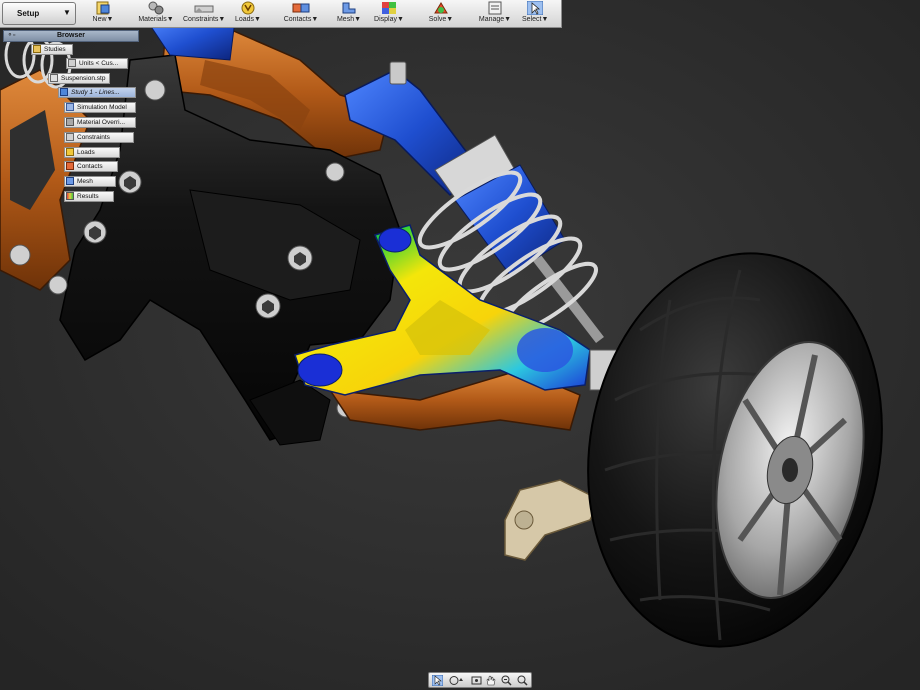  What do you see at coordinates (52, 49) in the screenshot?
I see `tree-node-studies: Studies` at bounding box center [52, 49].